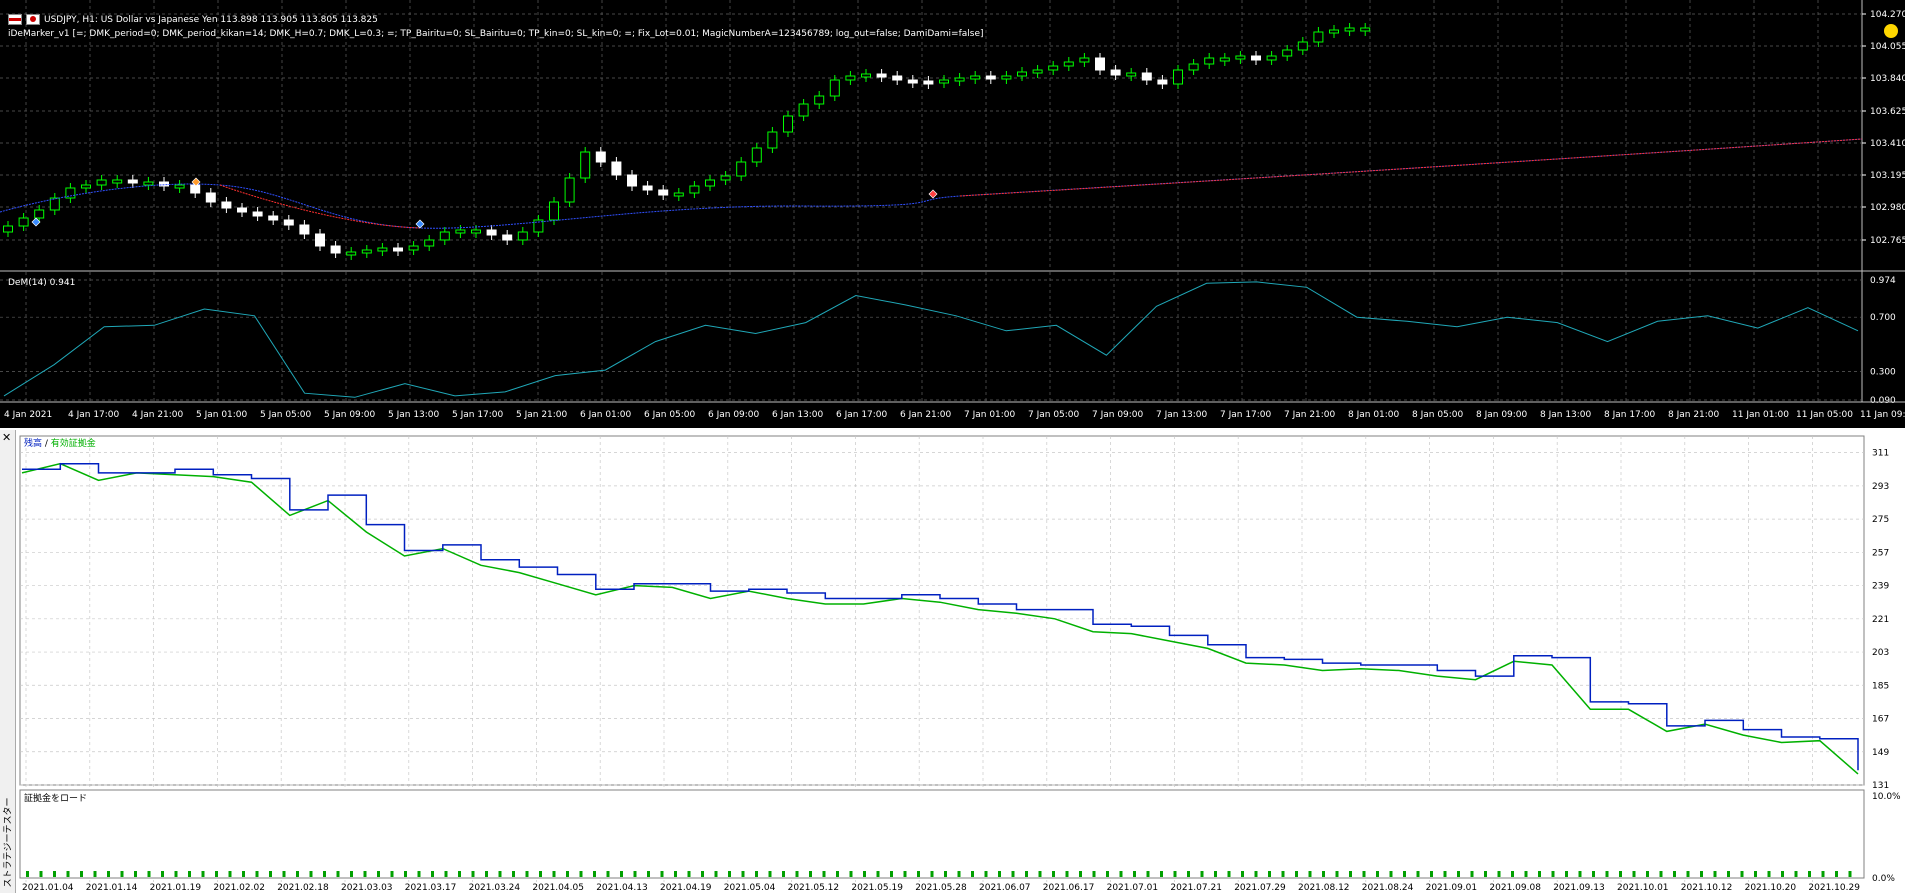 The width and height of the screenshot is (1905, 895). What do you see at coordinates (1887, 144) in the screenshot?
I see `price-tick-label: 103.410` at bounding box center [1887, 144].